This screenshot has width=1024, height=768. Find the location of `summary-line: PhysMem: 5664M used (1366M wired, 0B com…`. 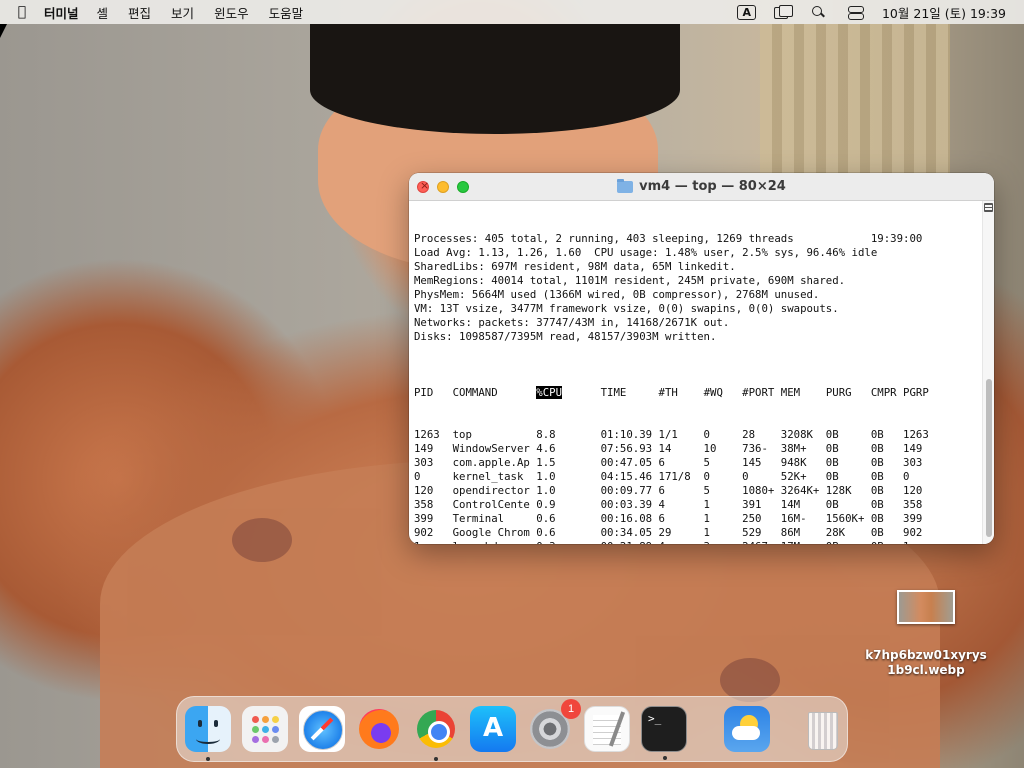

summary-line: PhysMem: 5664M used (1366M wired, 0B com… is located at coordinates (617, 294).